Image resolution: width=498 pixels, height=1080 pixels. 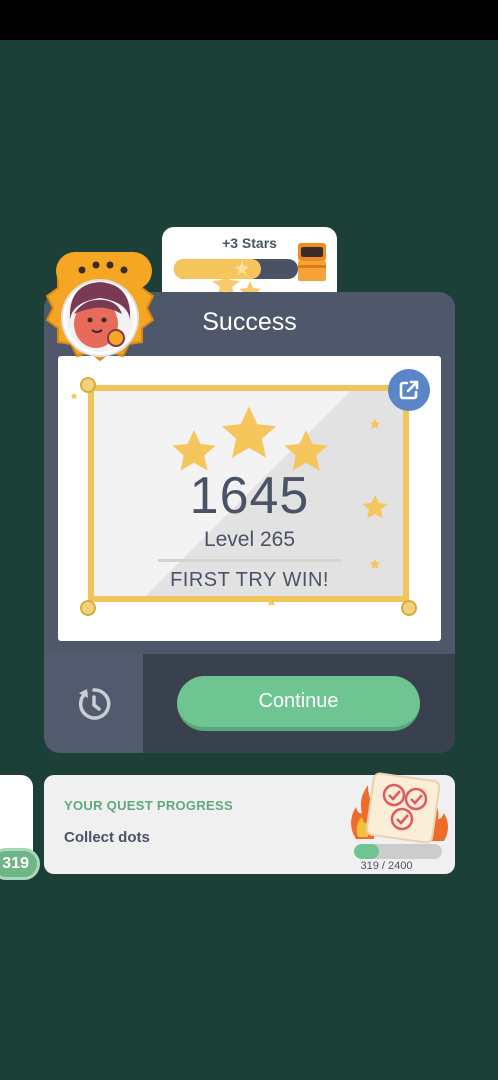 I want to click on divider, so click(x=249, y=560).